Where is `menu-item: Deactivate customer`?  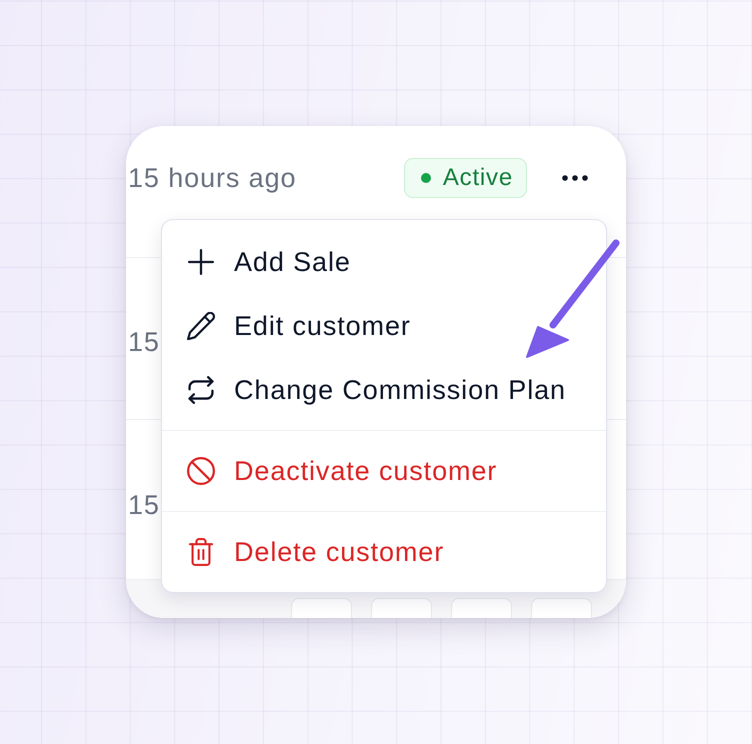 menu-item: Deactivate customer is located at coordinates (384, 471).